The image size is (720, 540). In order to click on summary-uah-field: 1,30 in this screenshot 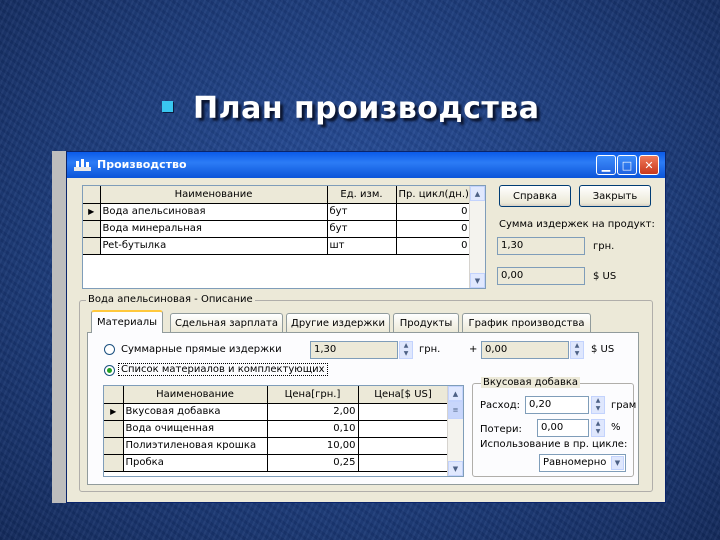, I will do `click(541, 246)`.